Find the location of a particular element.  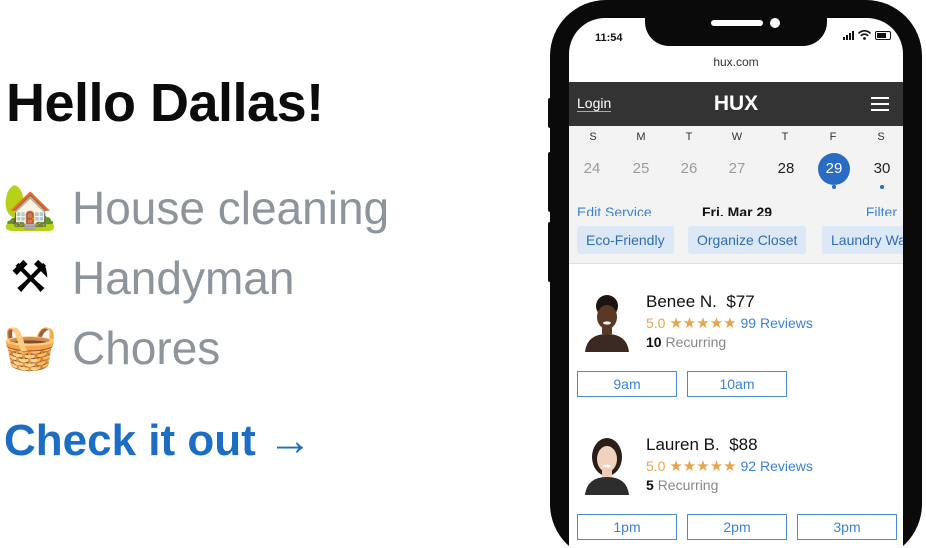

service-item-handyman: ⚒ Handyman is located at coordinates (147, 278).